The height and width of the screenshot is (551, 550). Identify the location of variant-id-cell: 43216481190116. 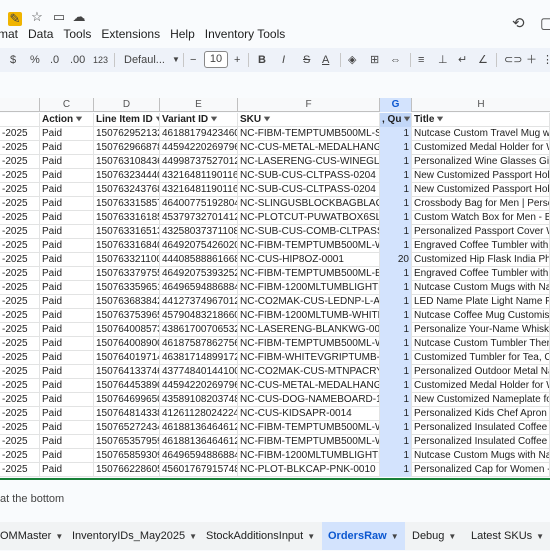
(199, 176).